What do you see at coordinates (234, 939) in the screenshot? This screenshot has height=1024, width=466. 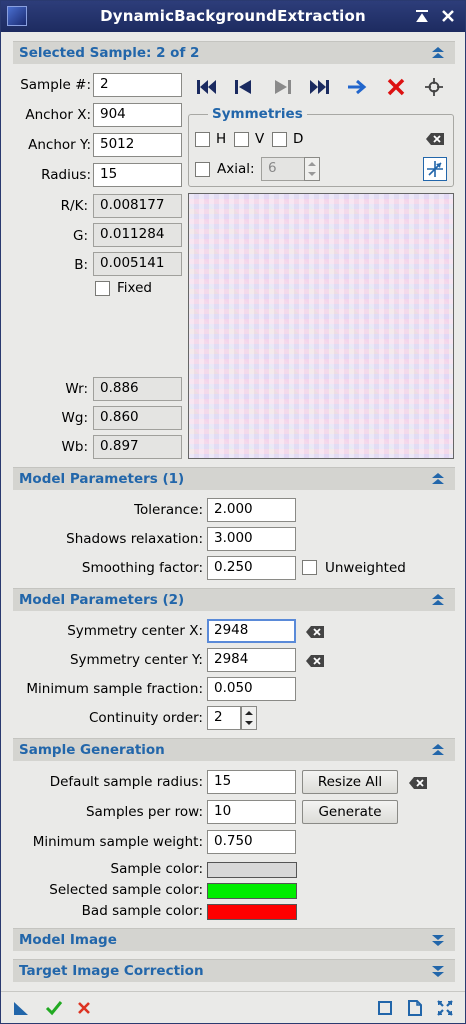 I see `section-model-image: Model Image` at bounding box center [234, 939].